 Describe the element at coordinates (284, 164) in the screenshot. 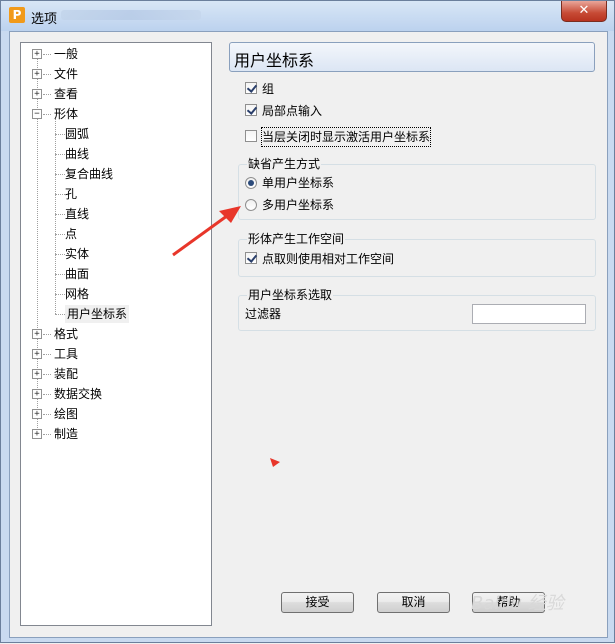

I see `default-mode-title: 缺省产生方式` at that location.